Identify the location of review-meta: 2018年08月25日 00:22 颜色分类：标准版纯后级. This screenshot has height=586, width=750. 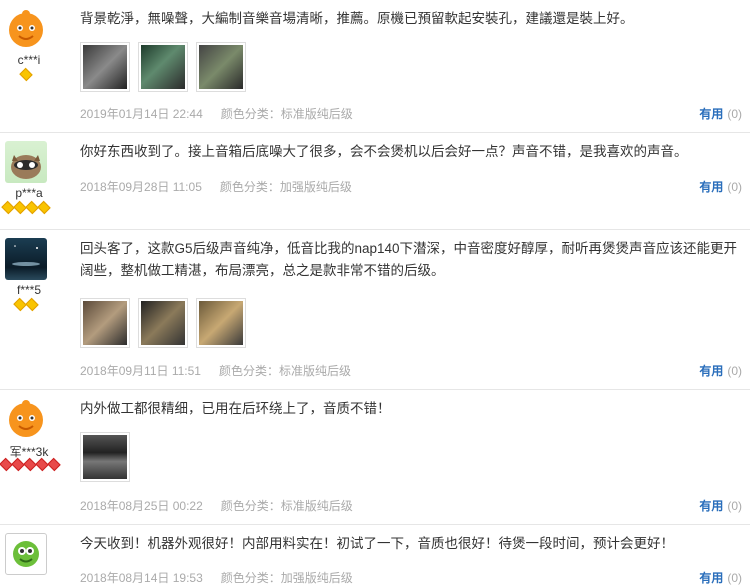
(216, 505).